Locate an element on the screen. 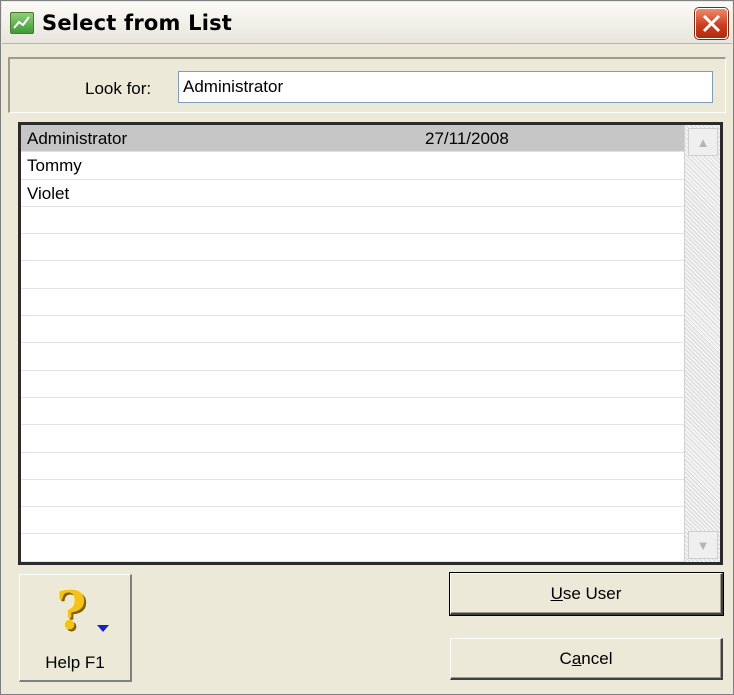 Image resolution: width=734 pixels, height=695 pixels. cancel-mnemonic: a is located at coordinates (576, 658).